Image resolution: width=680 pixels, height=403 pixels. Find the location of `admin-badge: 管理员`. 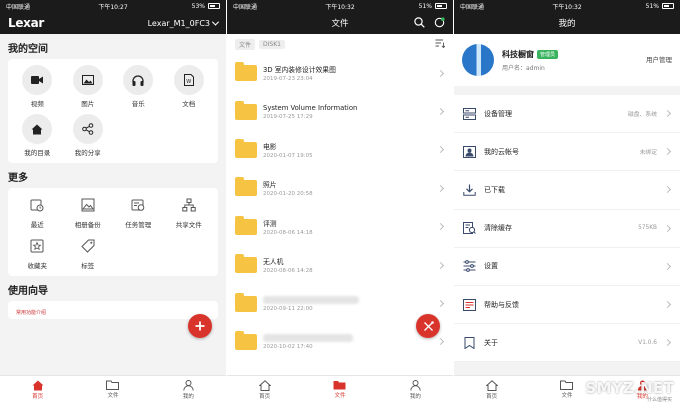

admin-badge: 管理员 is located at coordinates (548, 54).